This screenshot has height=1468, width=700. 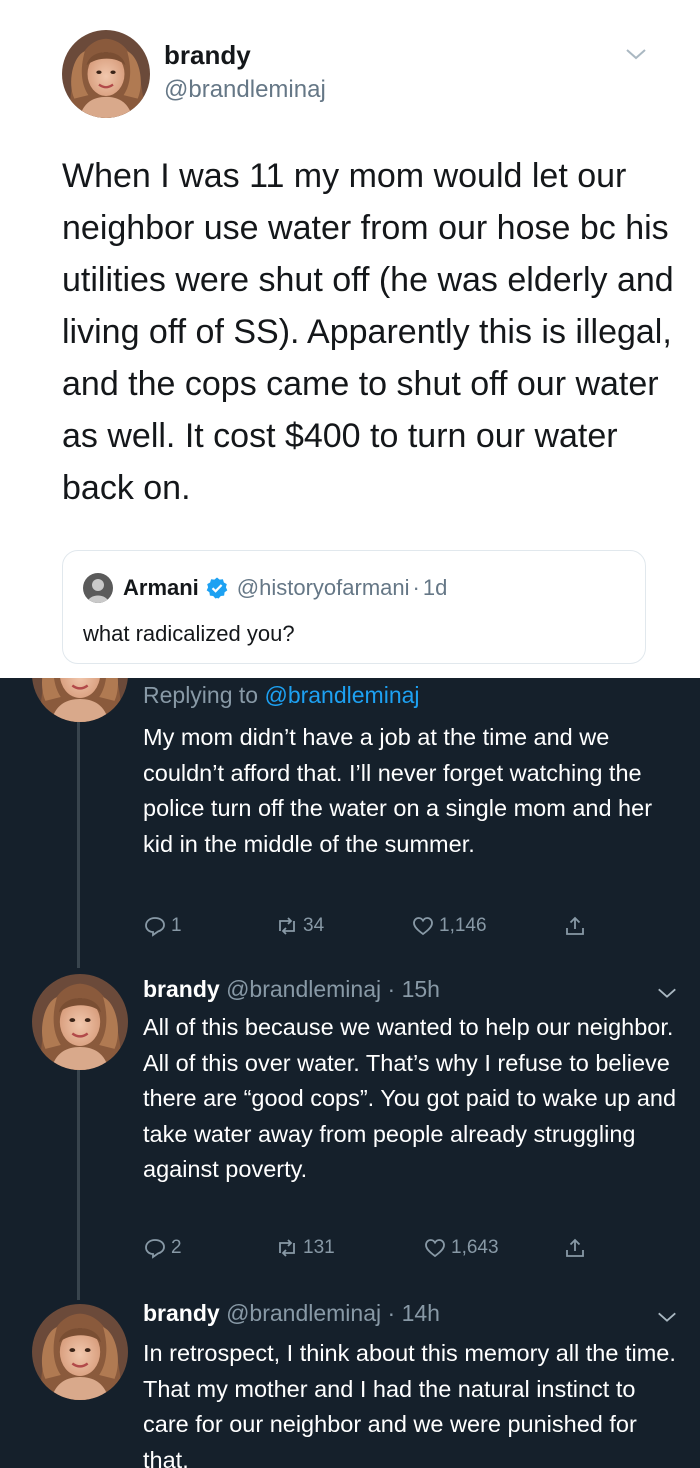 What do you see at coordinates (314, 925) in the screenshot?
I see `retweet-count: 34` at bounding box center [314, 925].